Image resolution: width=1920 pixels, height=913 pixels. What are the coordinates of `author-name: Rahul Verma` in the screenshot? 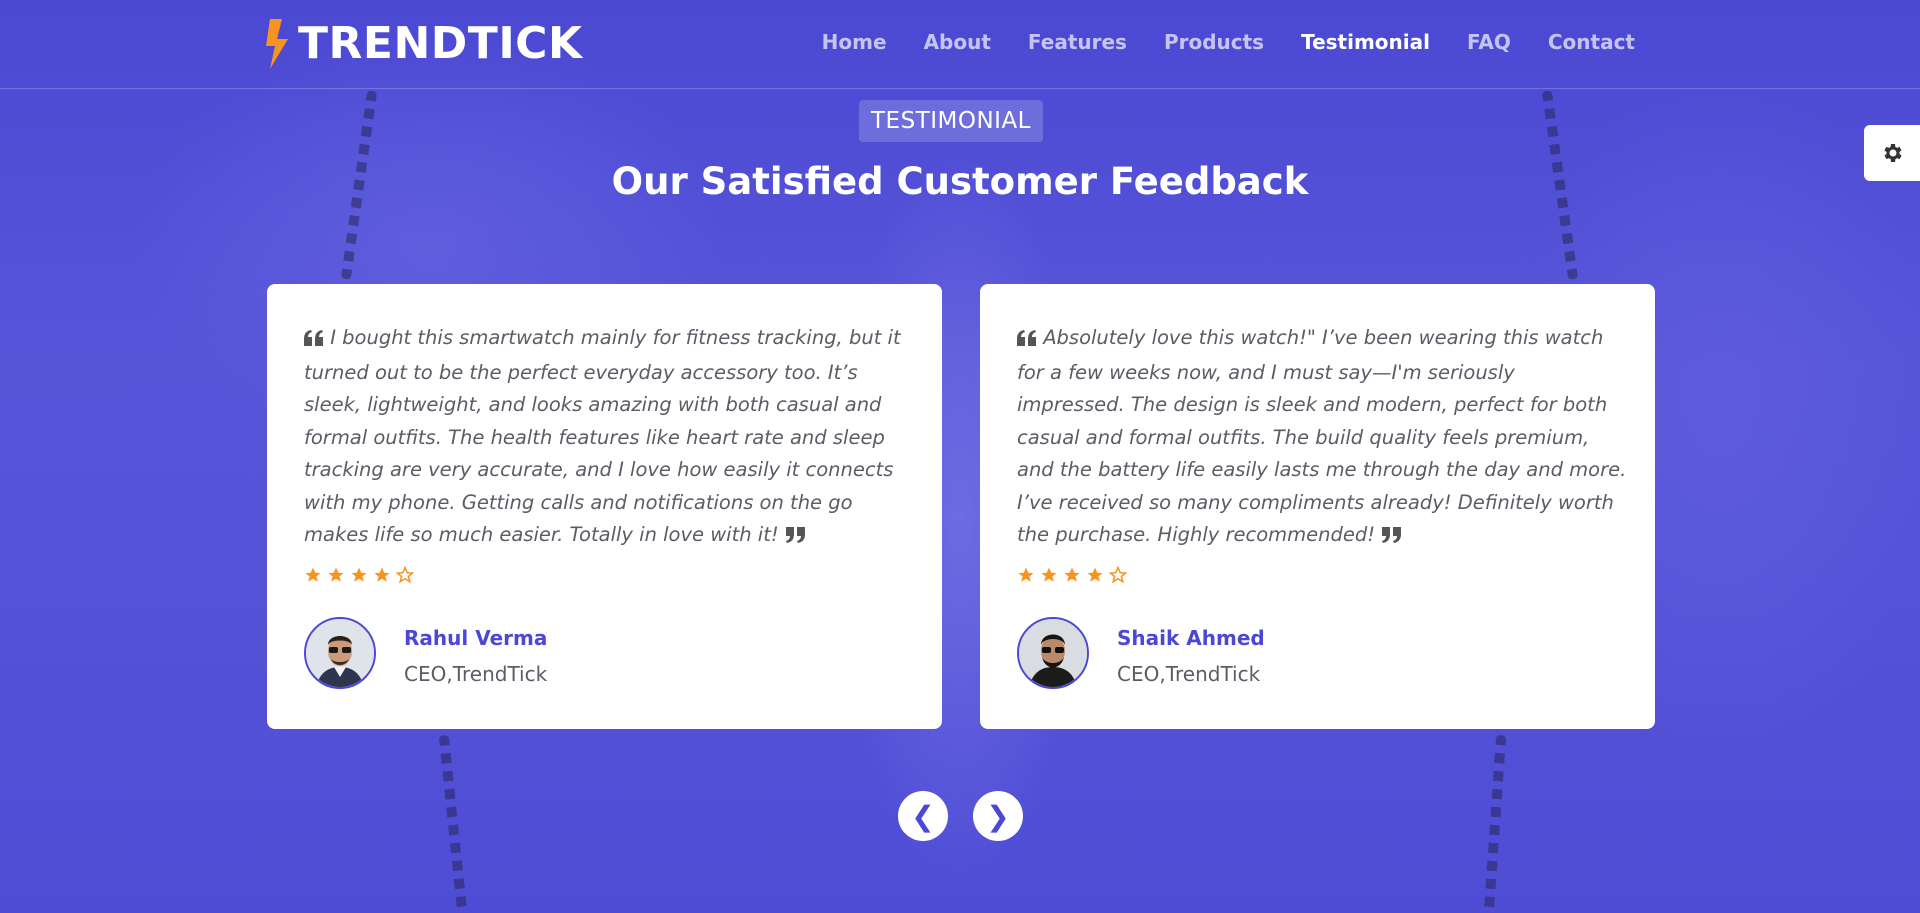 It's located at (476, 638).